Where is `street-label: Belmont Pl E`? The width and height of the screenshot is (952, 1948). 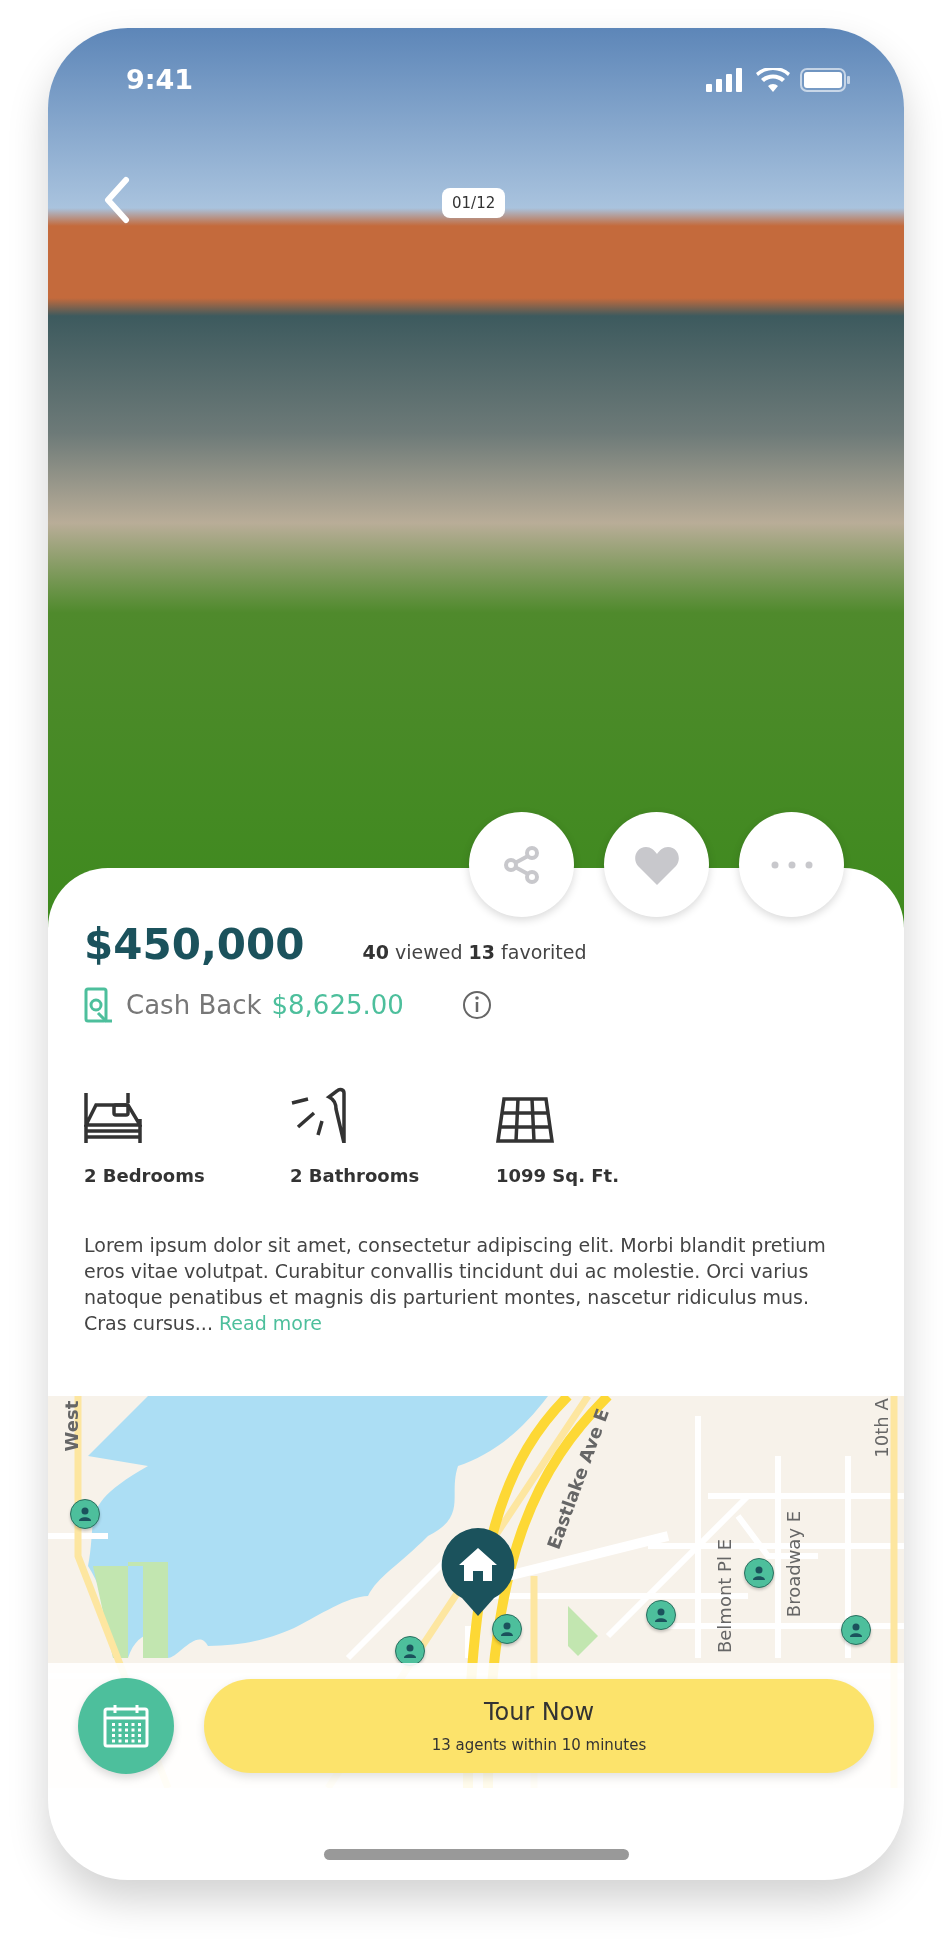
street-label: Belmont Pl E is located at coordinates (724, 1596).